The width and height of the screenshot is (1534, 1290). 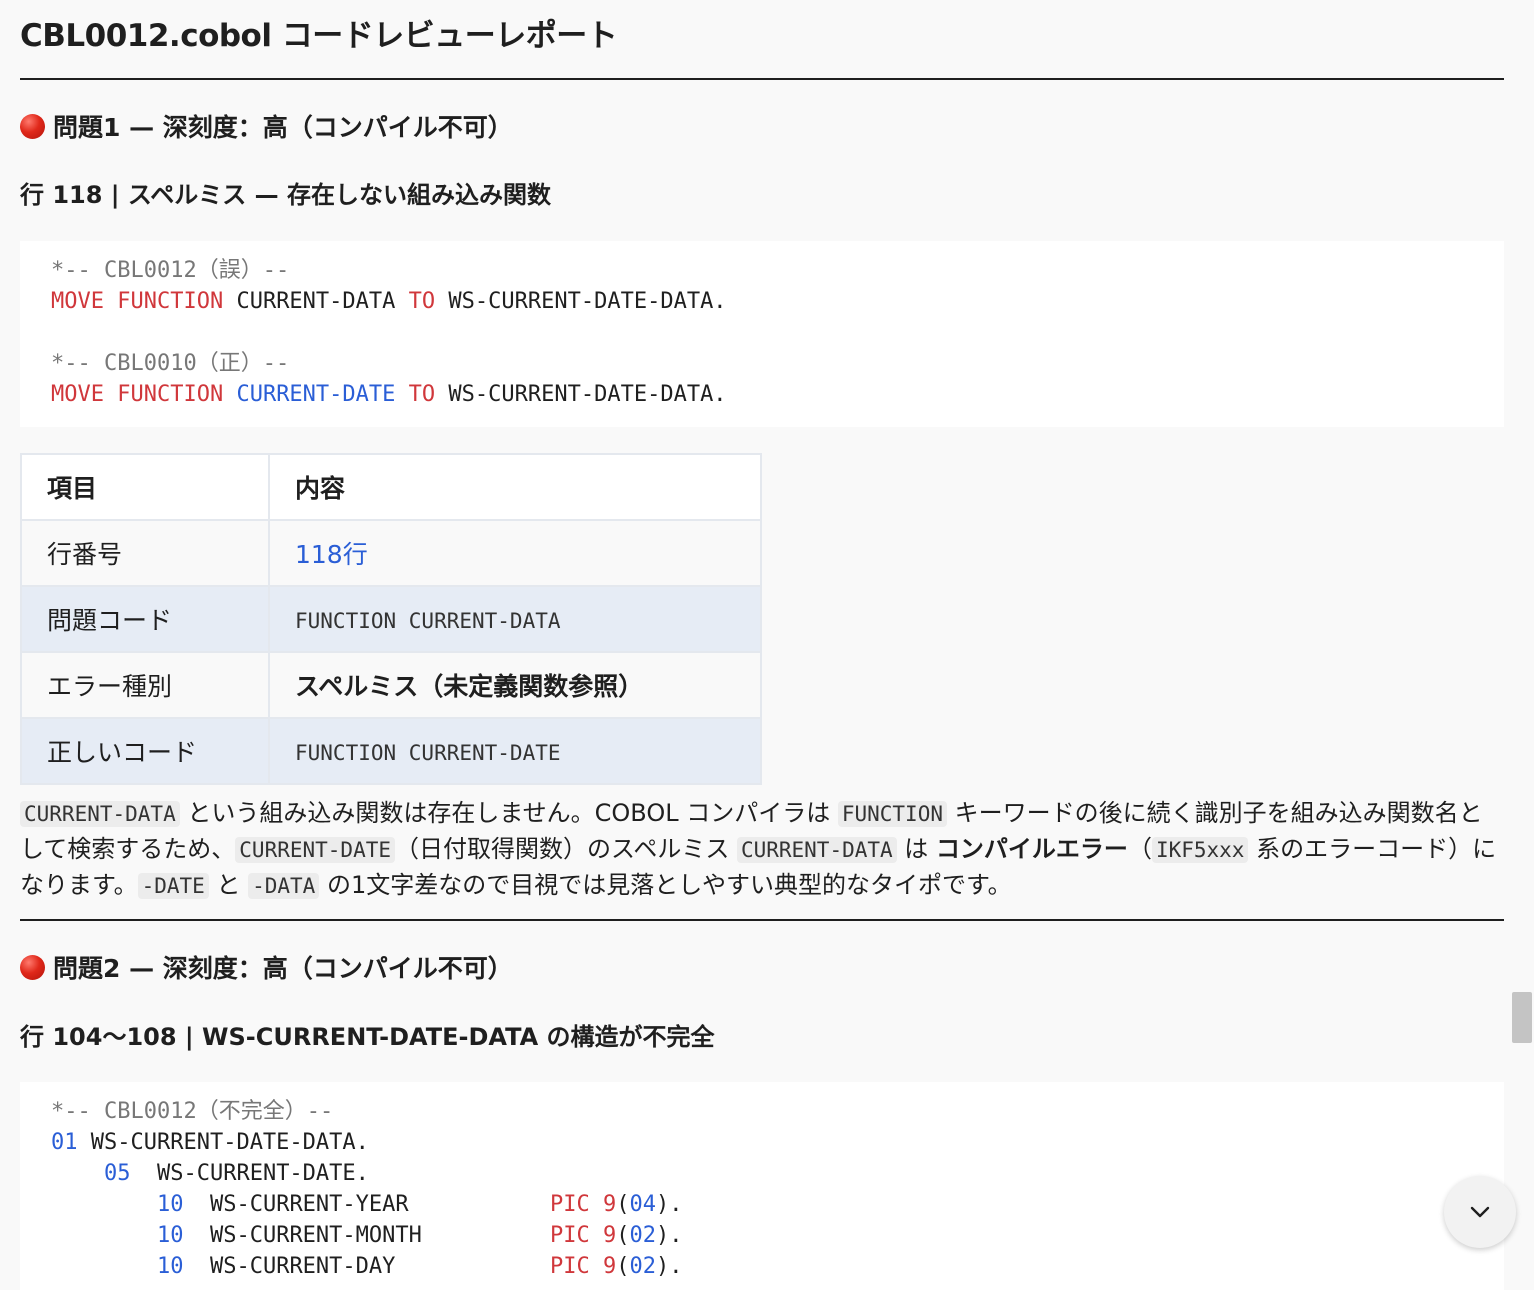 I want to click on issue2-heading: 問題2 — 深刻度：高（コンパイル不可）, so click(x=266, y=967).